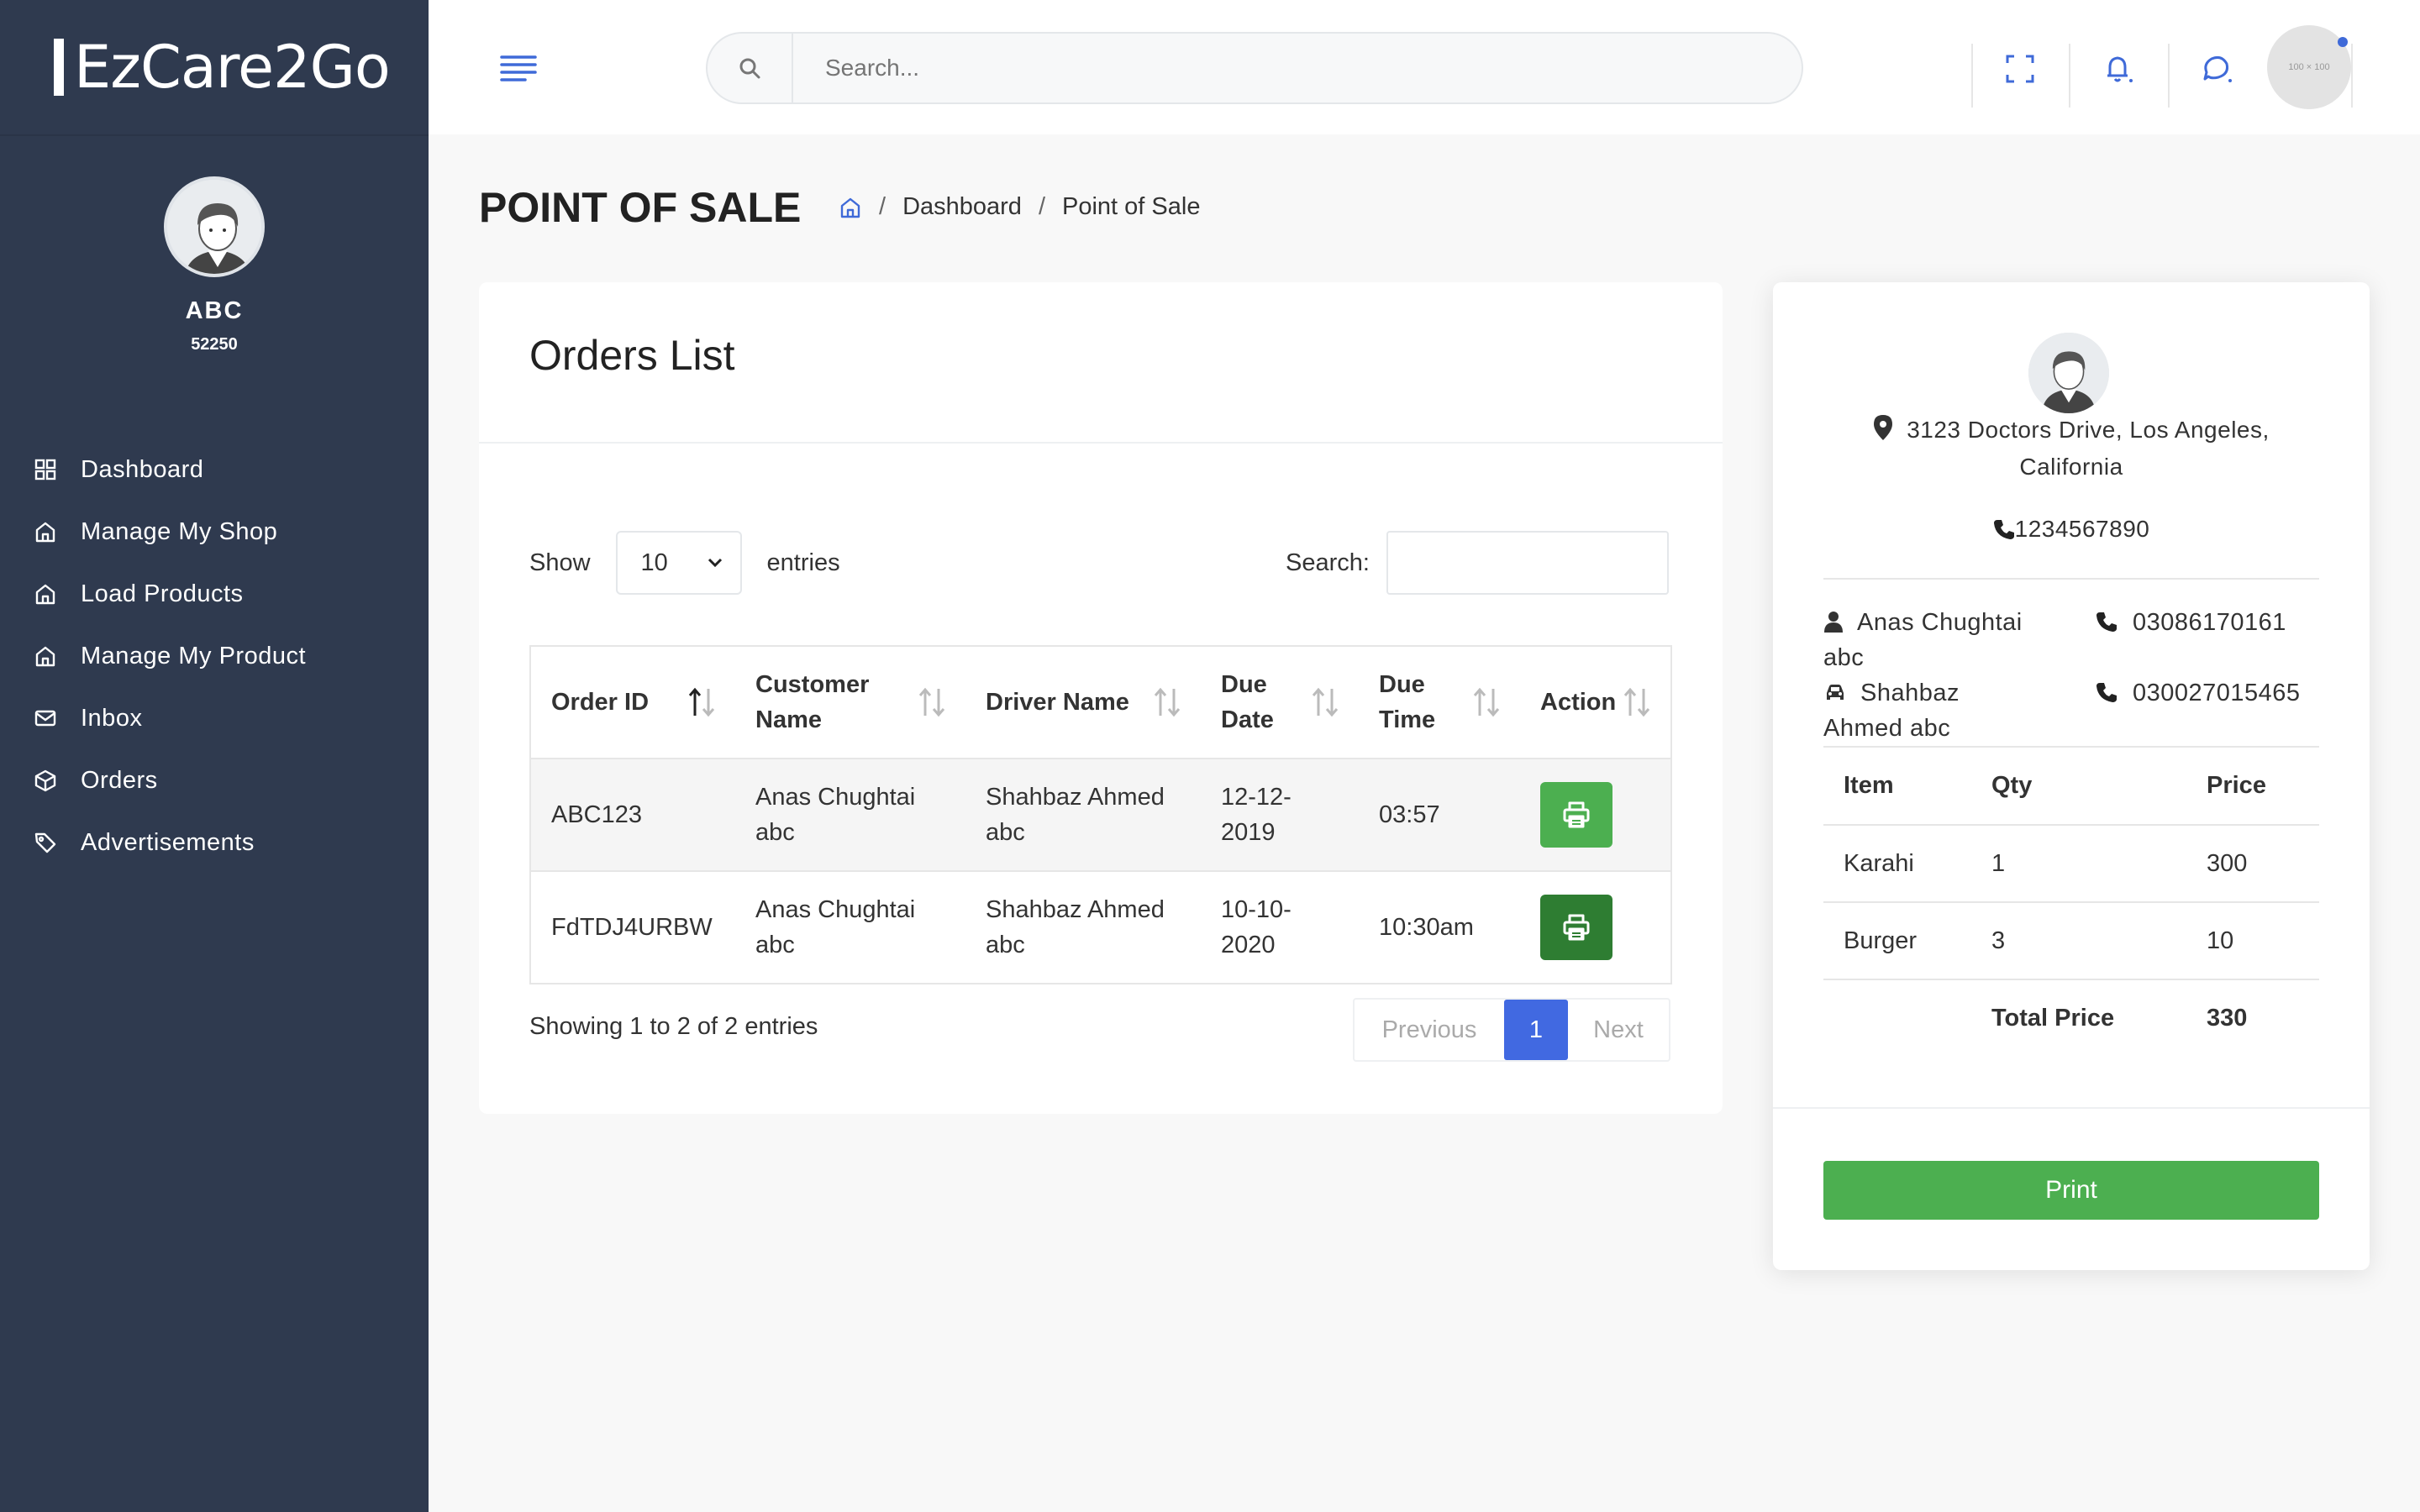  What do you see at coordinates (1132, 206) in the screenshot?
I see `breadcrumb-current: Point of Sale` at bounding box center [1132, 206].